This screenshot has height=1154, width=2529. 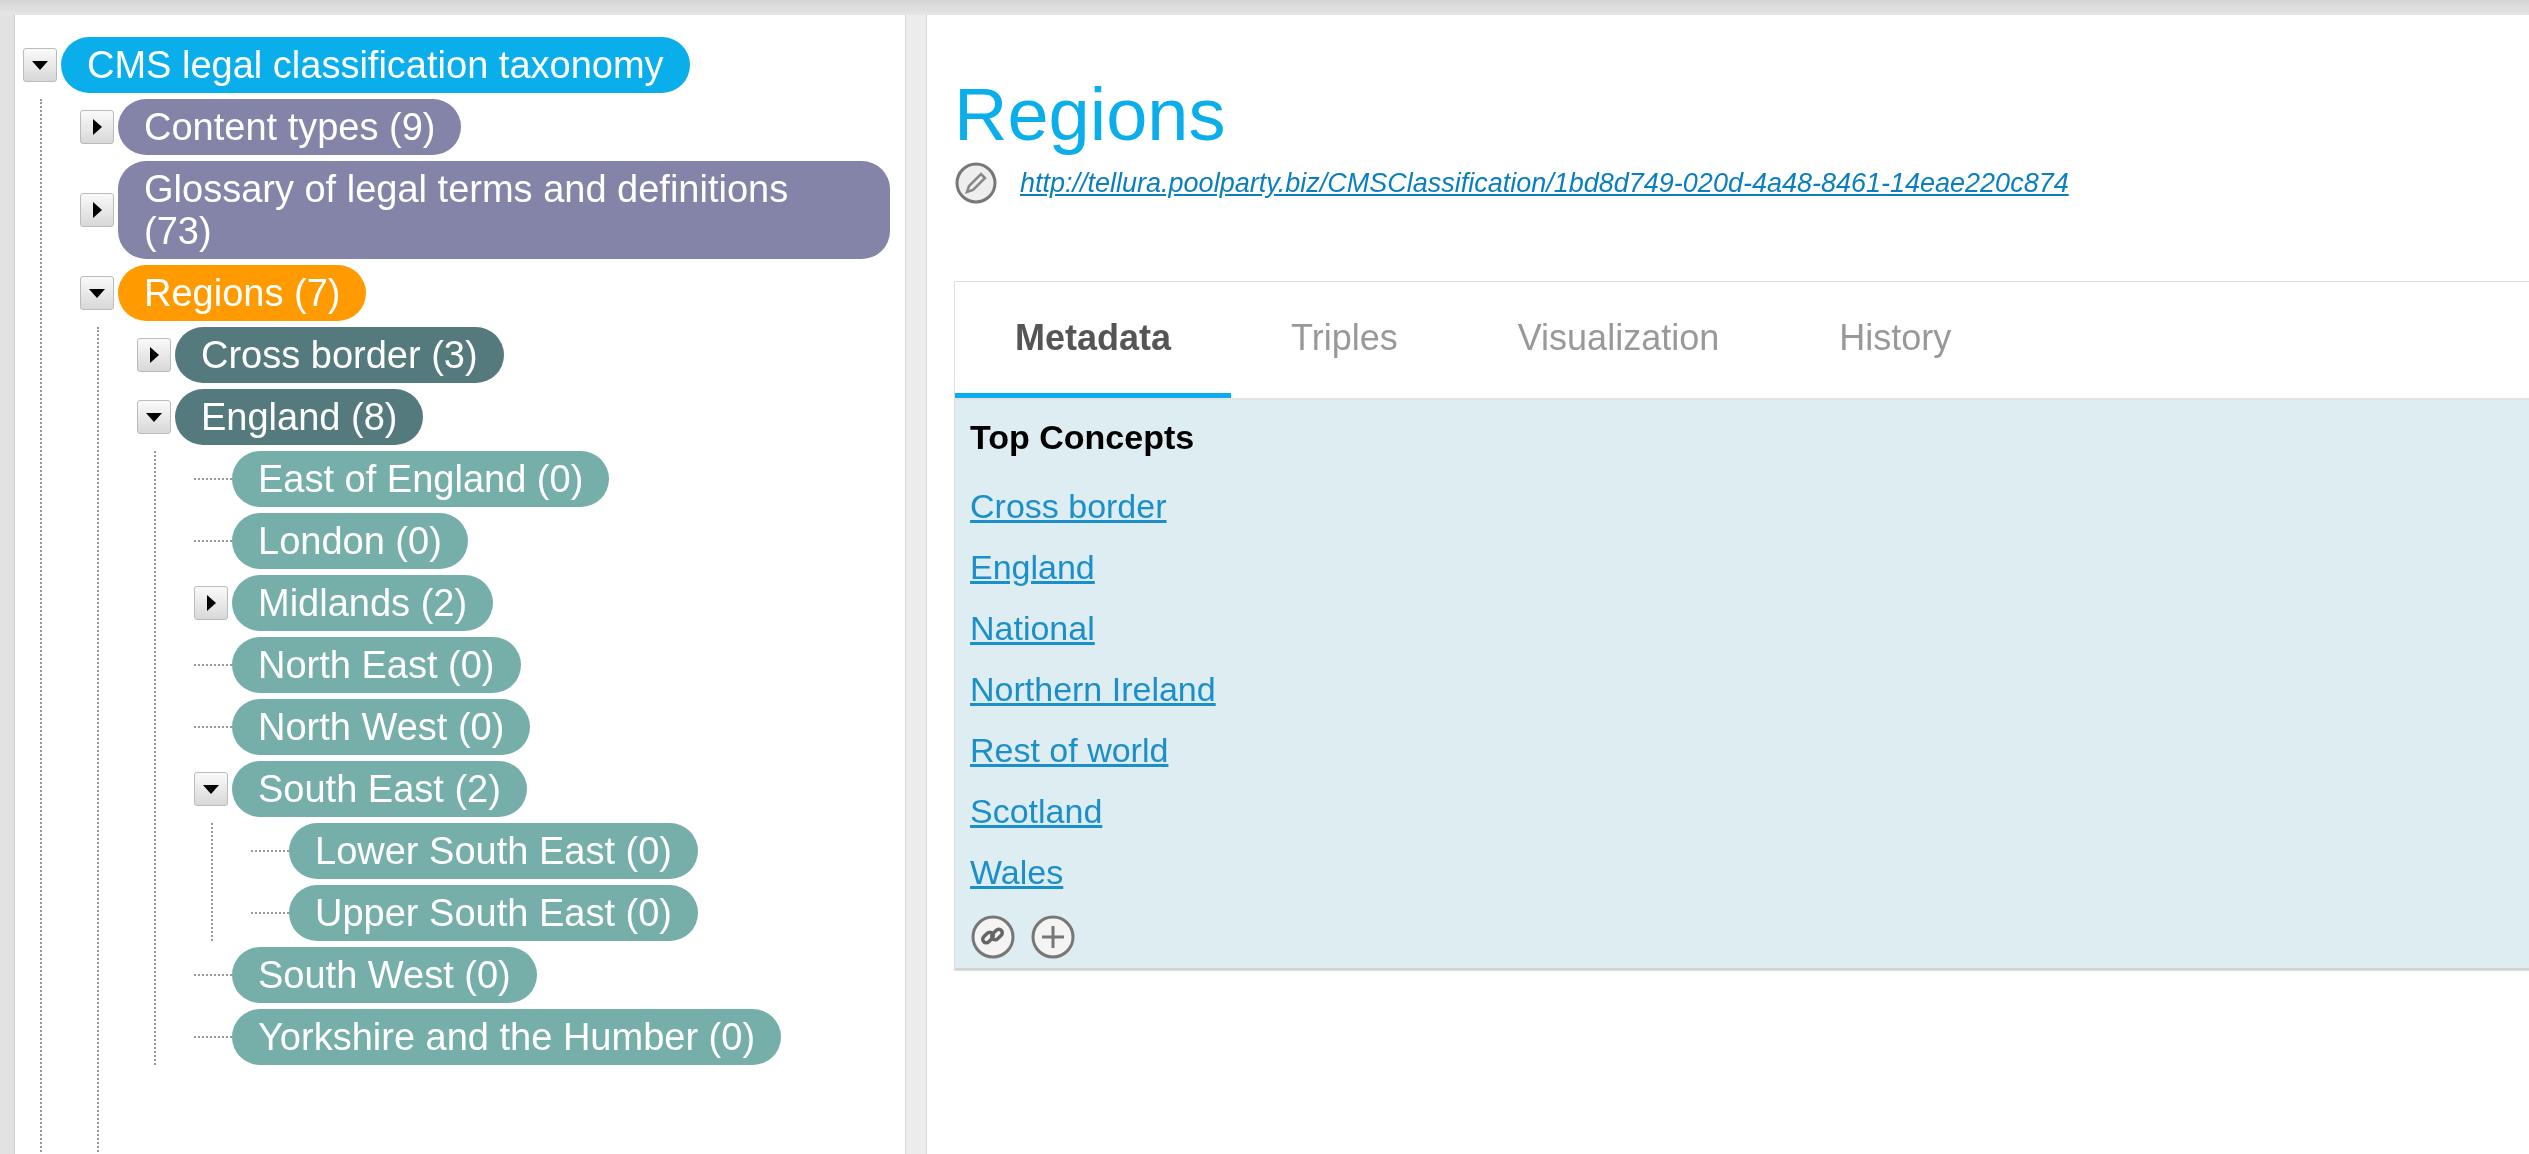 I want to click on tree-node: East of England (0), so click(x=421, y=479).